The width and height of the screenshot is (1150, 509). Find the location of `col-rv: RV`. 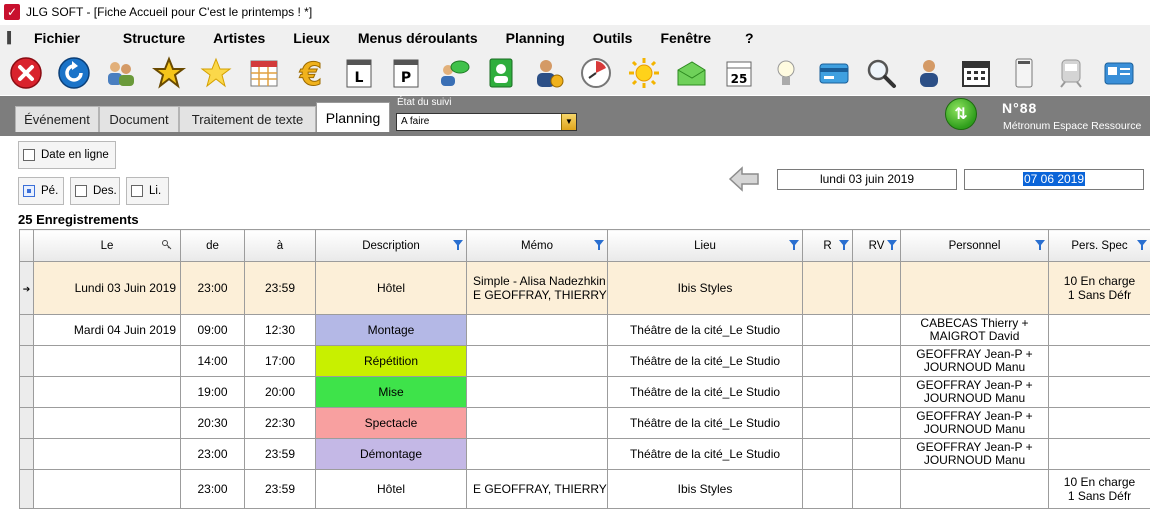

col-rv: RV is located at coordinates (877, 246).